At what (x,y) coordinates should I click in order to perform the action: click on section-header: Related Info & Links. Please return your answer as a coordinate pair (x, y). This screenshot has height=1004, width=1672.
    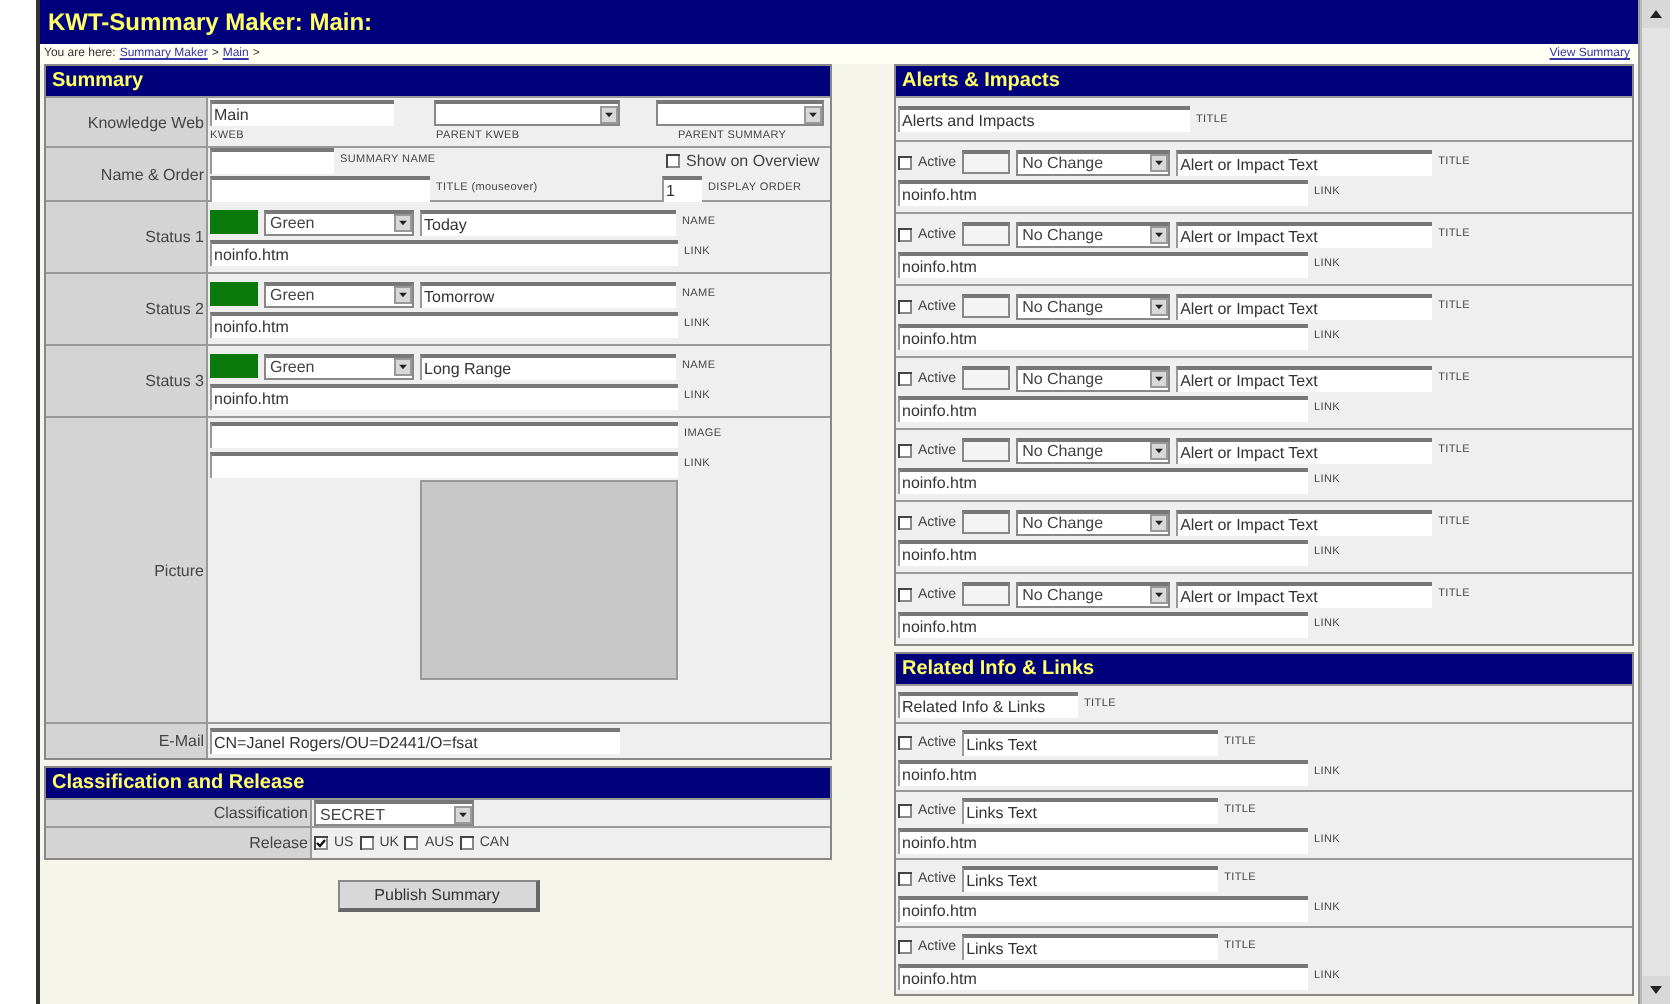
    Looking at the image, I should click on (1264, 669).